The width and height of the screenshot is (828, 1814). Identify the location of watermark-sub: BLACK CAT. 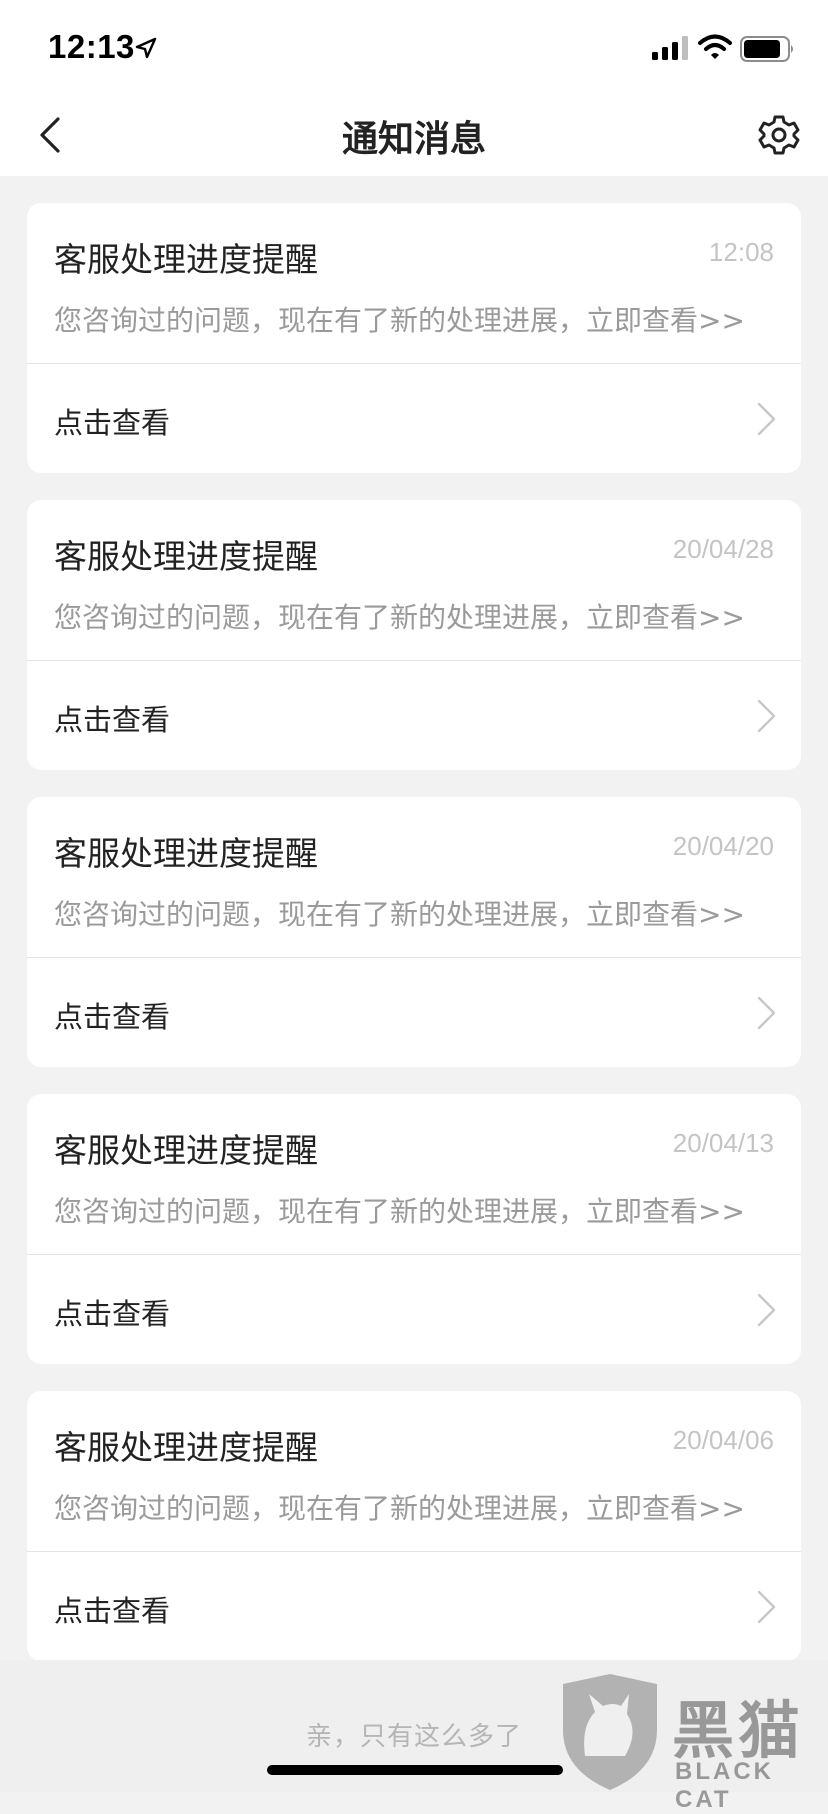
(724, 1785).